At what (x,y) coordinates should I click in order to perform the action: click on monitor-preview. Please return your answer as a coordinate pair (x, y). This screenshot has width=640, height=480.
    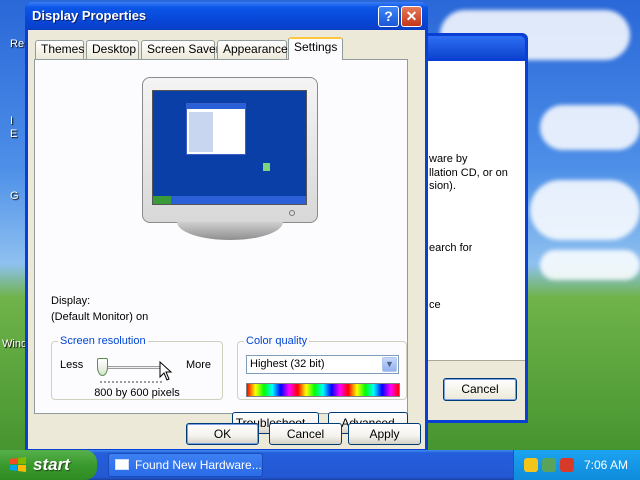
    Looking at the image, I should click on (230, 150).